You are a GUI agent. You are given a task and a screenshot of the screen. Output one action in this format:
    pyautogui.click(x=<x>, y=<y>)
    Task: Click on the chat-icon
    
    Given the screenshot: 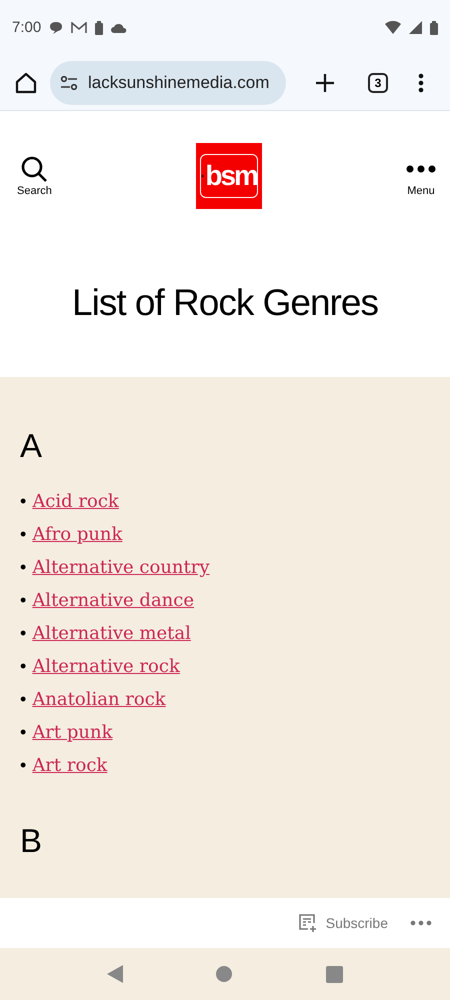 What is the action you would take?
    pyautogui.click(x=56, y=27)
    